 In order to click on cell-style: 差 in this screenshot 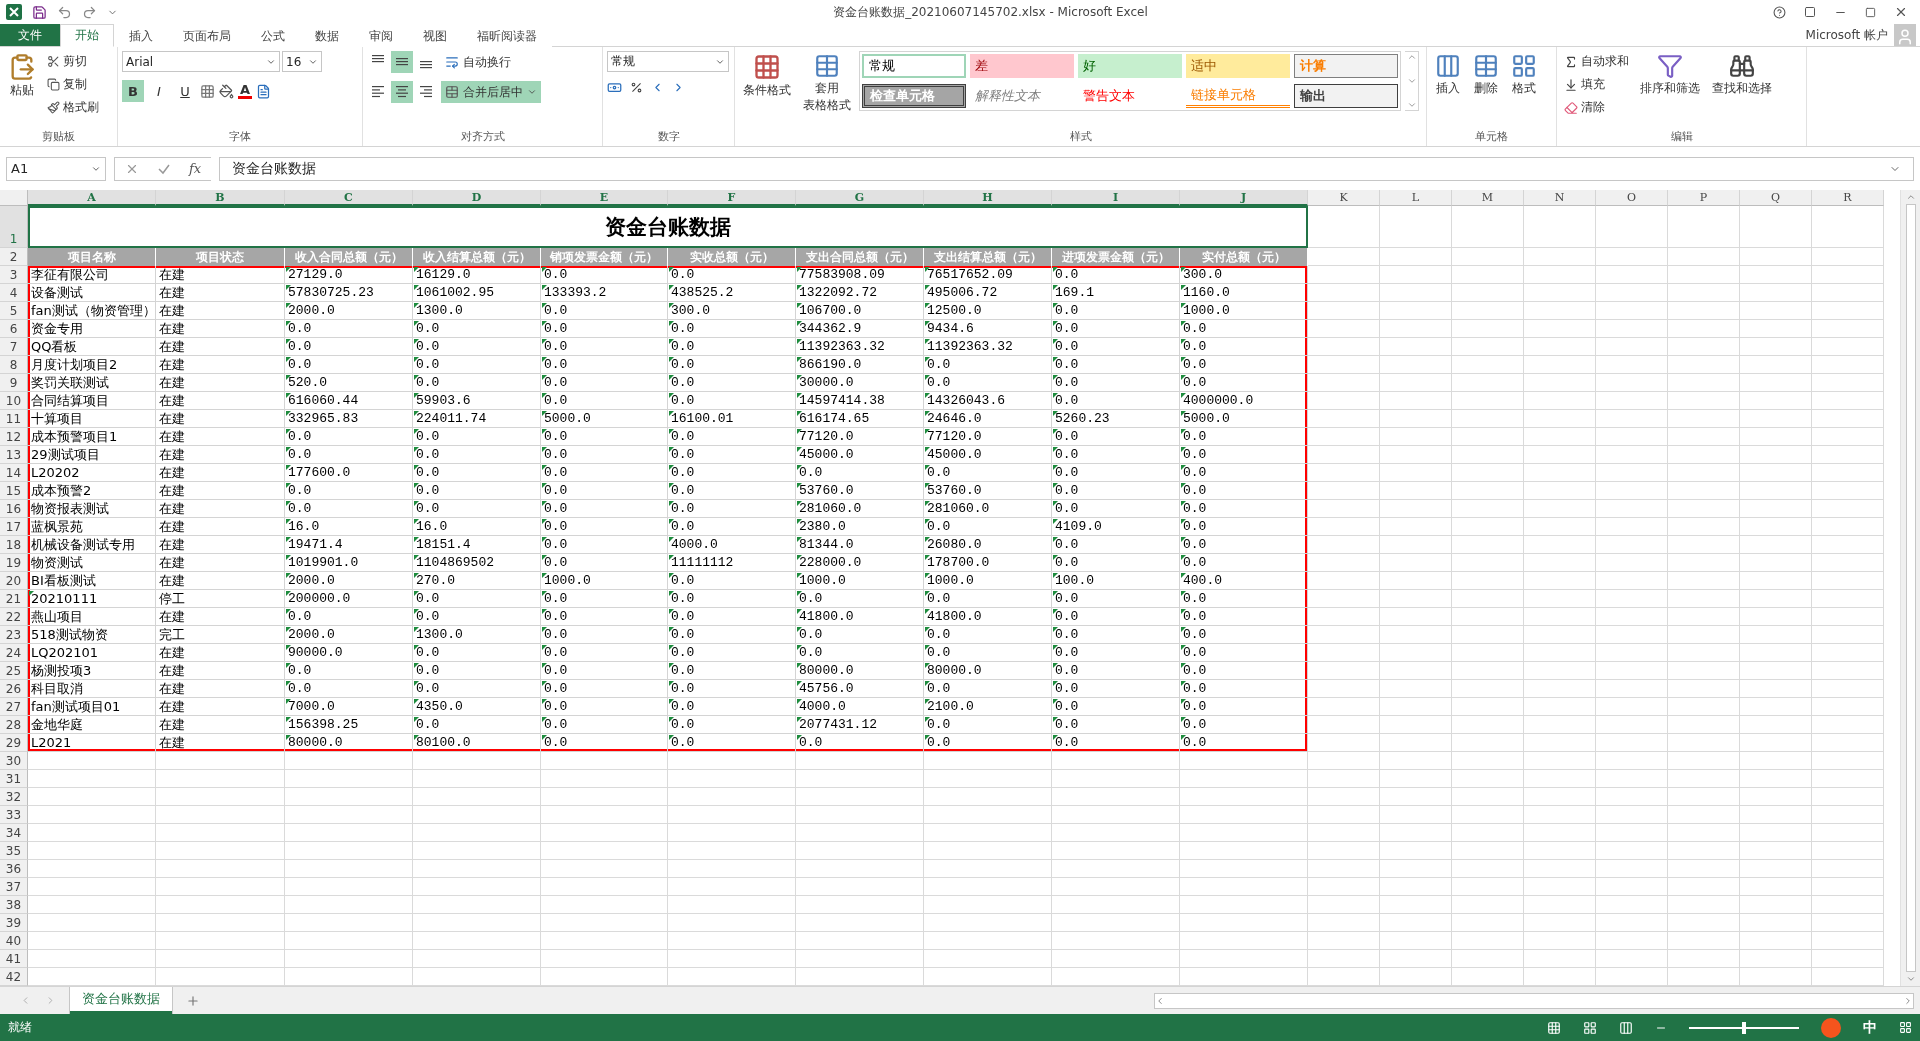, I will do `click(1022, 66)`.